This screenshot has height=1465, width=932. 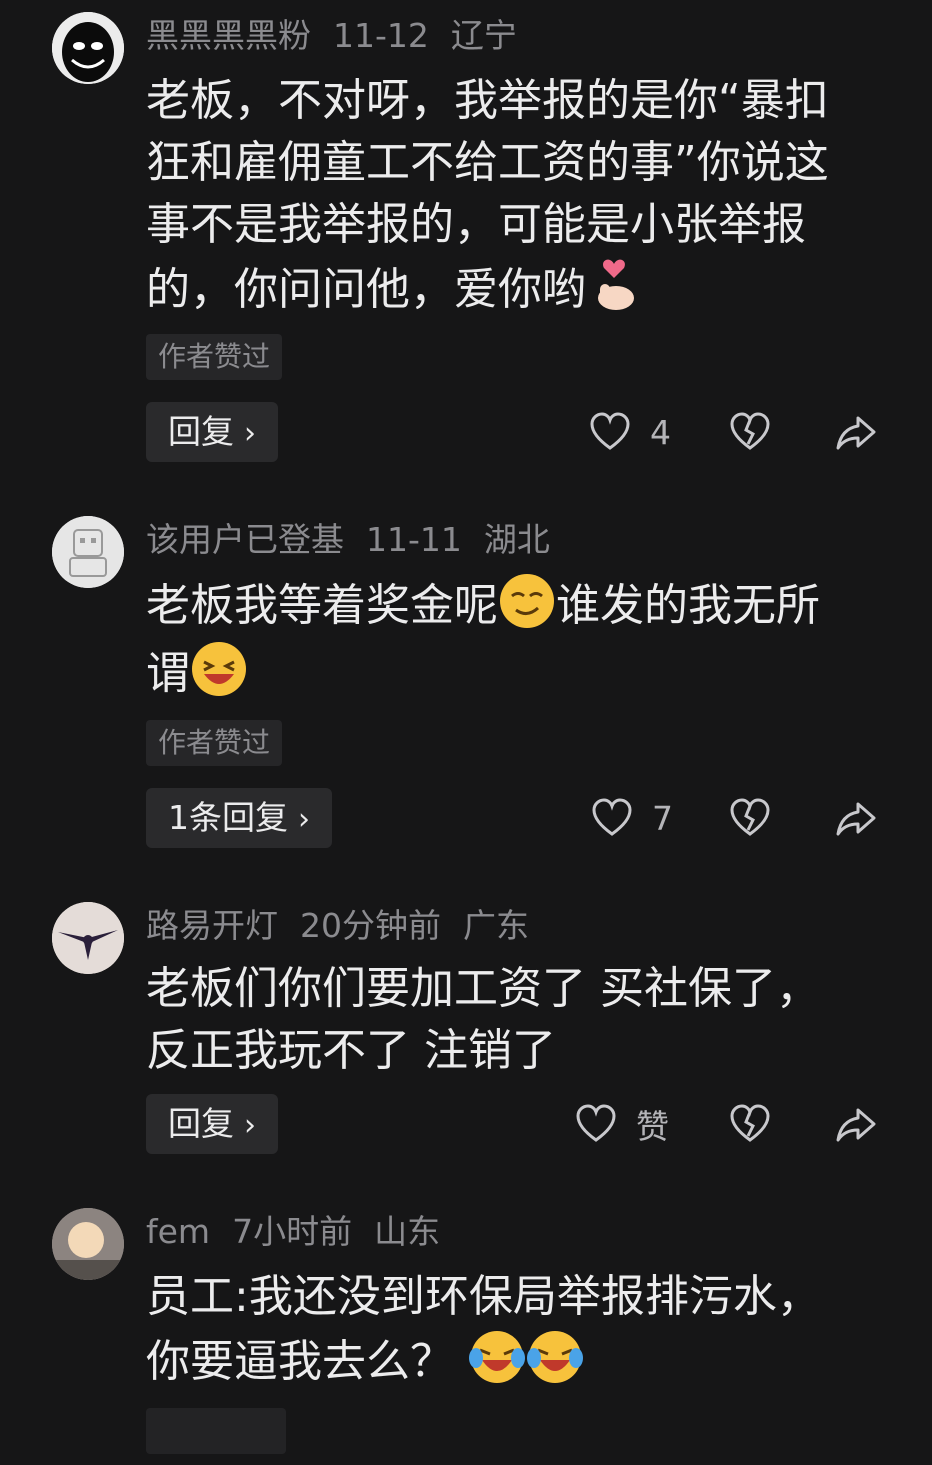 I want to click on dark-face-avatar-icon, so click(x=88, y=48).